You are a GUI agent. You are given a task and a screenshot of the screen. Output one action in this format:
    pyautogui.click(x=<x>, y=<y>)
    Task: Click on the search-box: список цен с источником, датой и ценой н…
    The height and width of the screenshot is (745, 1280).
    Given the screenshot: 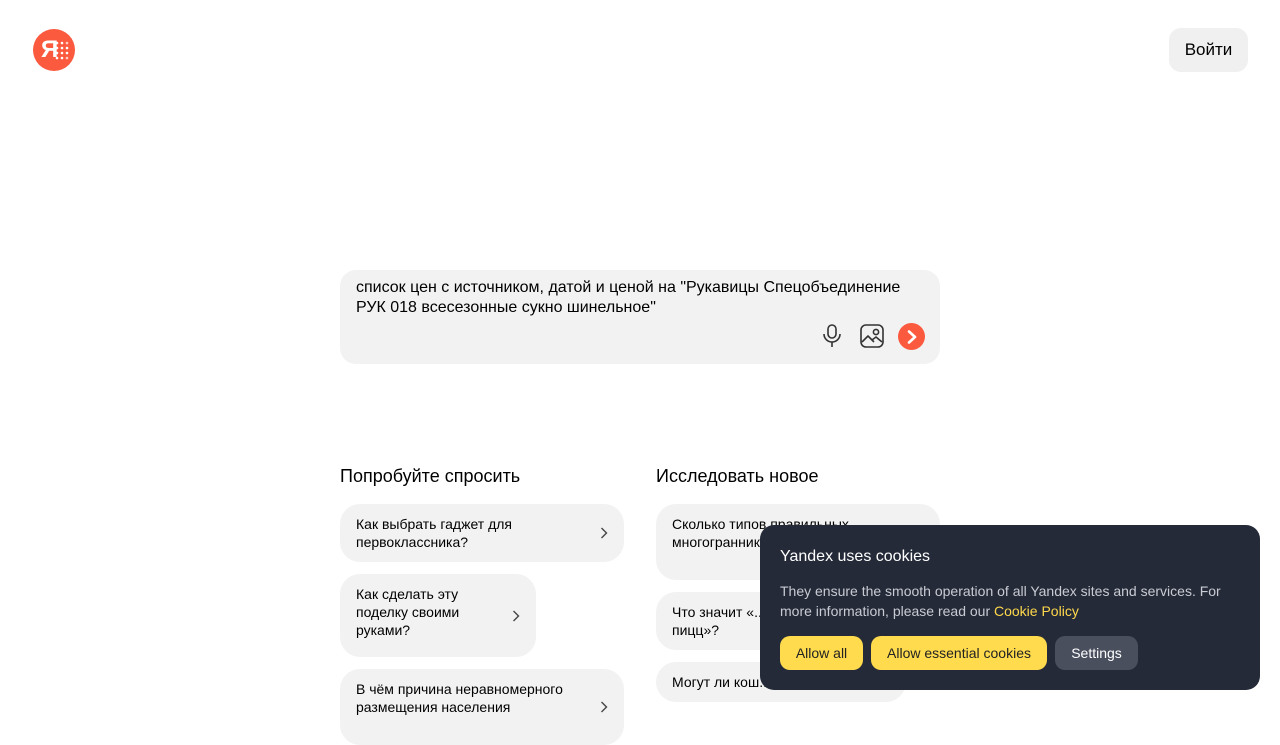 What is the action you would take?
    pyautogui.click(x=640, y=317)
    